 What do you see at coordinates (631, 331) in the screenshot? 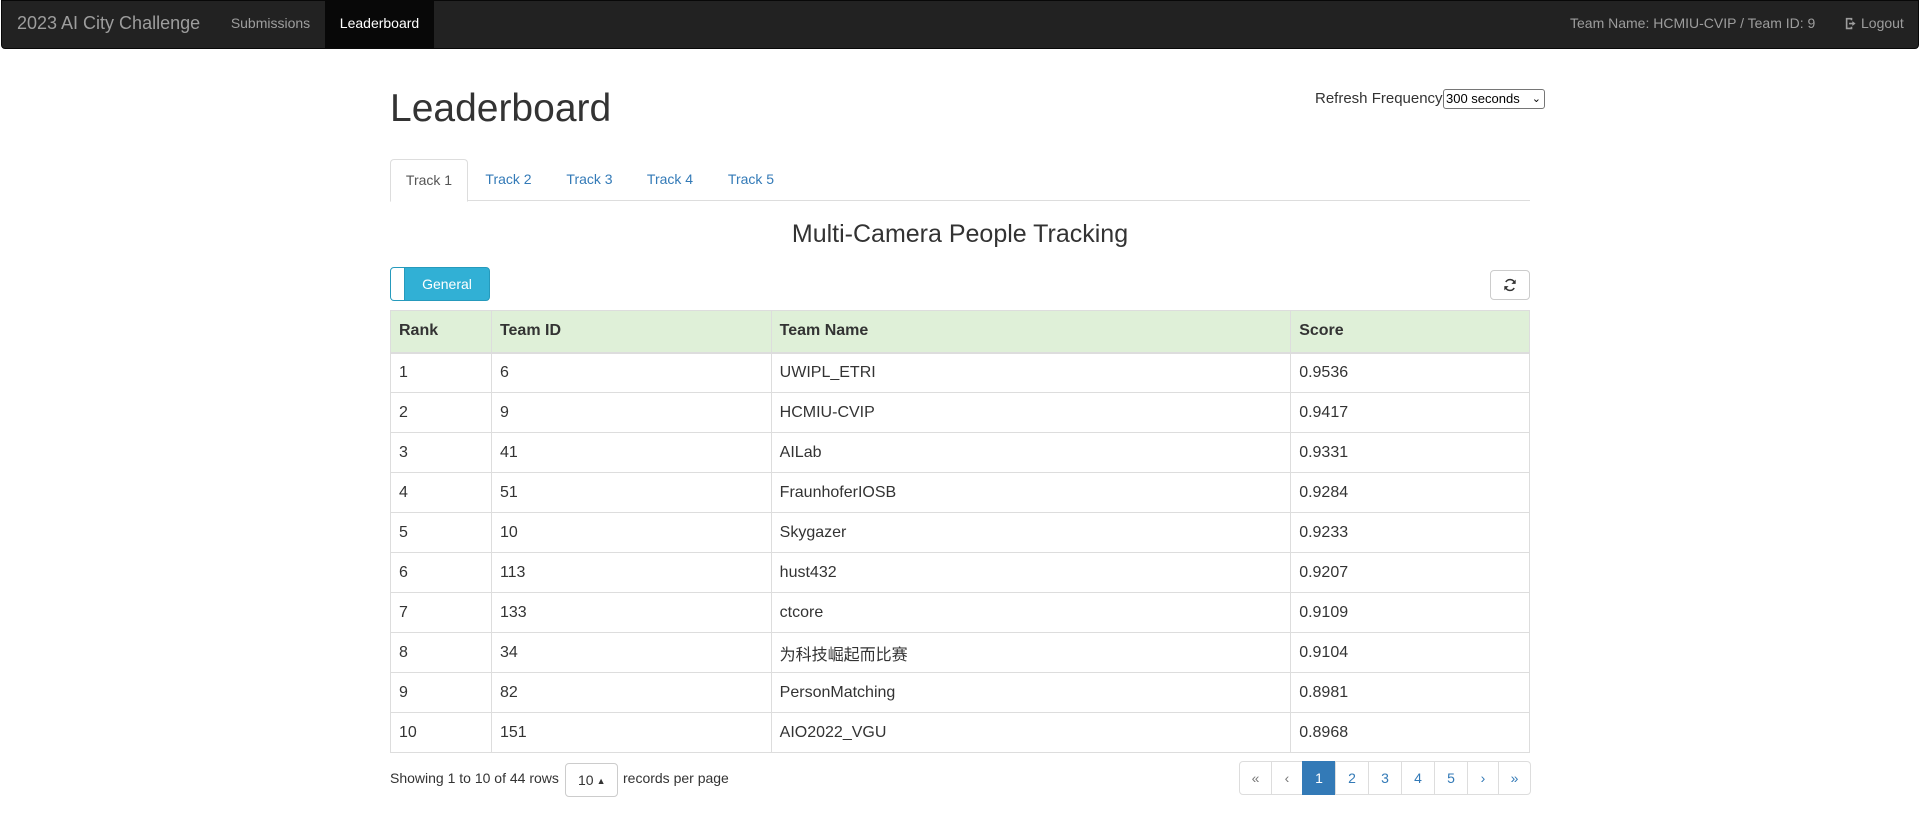
I see `header-team-id: Team ID` at bounding box center [631, 331].